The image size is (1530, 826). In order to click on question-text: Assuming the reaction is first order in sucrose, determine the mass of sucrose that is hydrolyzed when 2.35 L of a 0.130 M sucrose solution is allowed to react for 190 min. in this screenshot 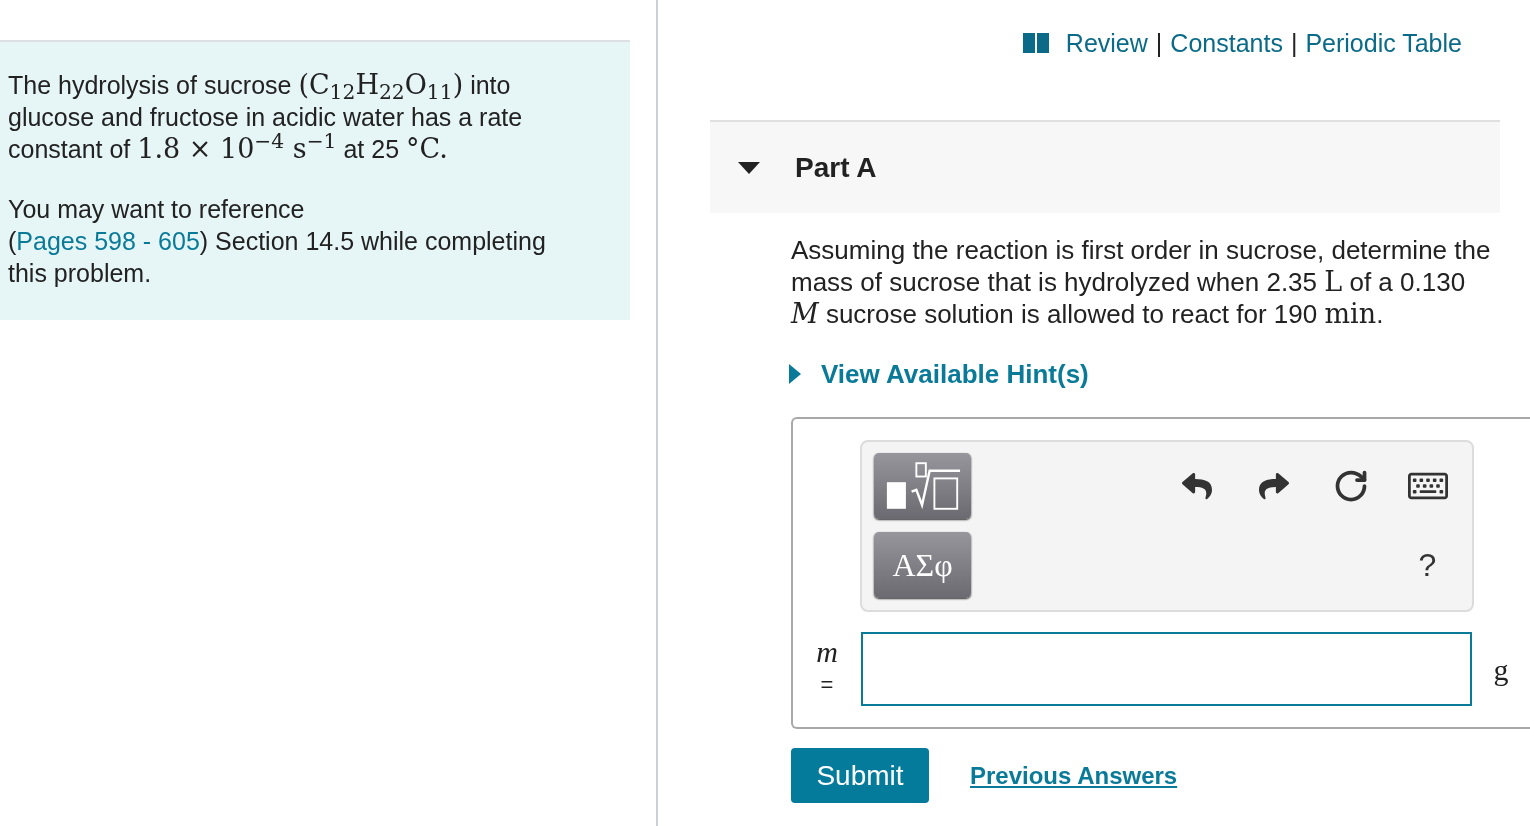, I will do `click(1141, 282)`.